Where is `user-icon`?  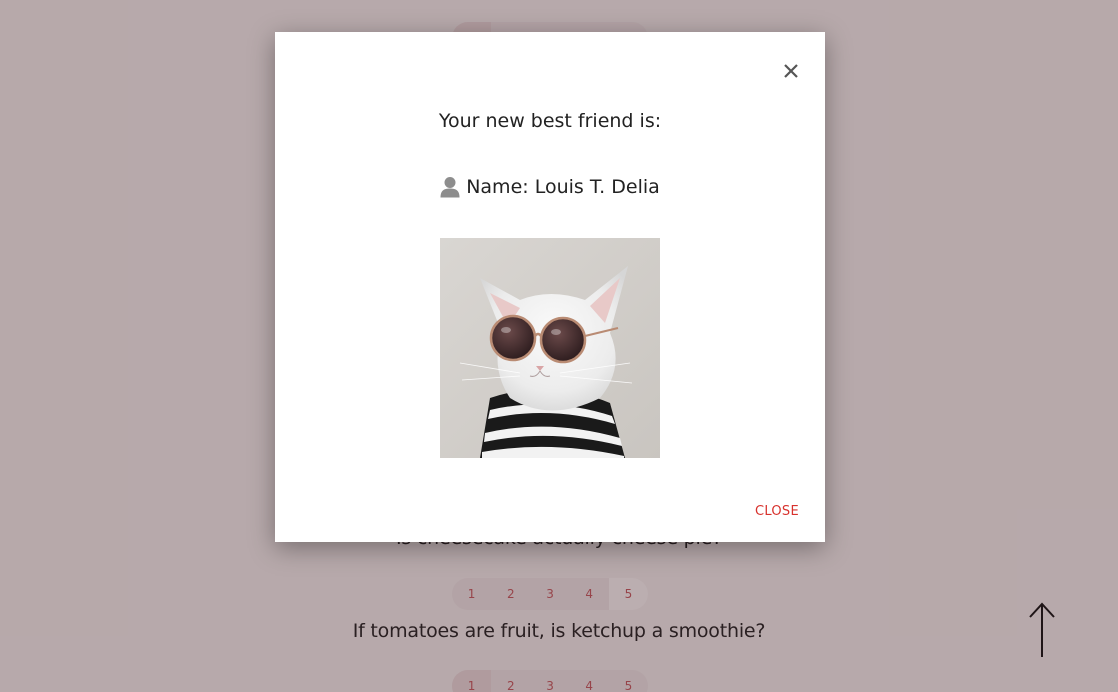 user-icon is located at coordinates (450, 187).